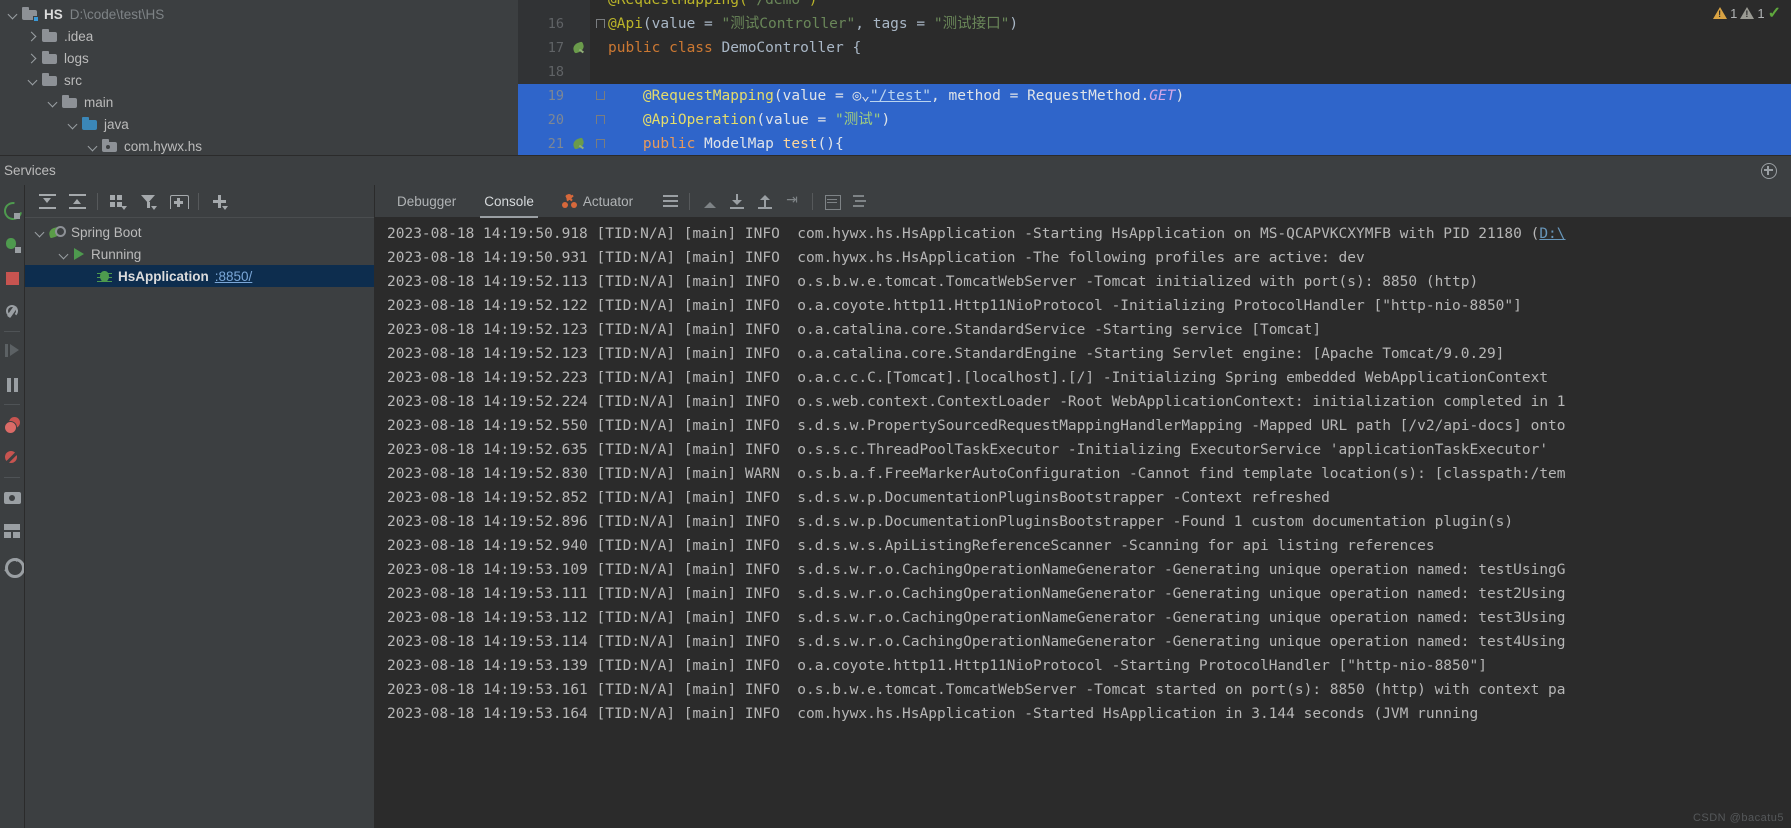  I want to click on collapse-all-icon, so click(77, 201).